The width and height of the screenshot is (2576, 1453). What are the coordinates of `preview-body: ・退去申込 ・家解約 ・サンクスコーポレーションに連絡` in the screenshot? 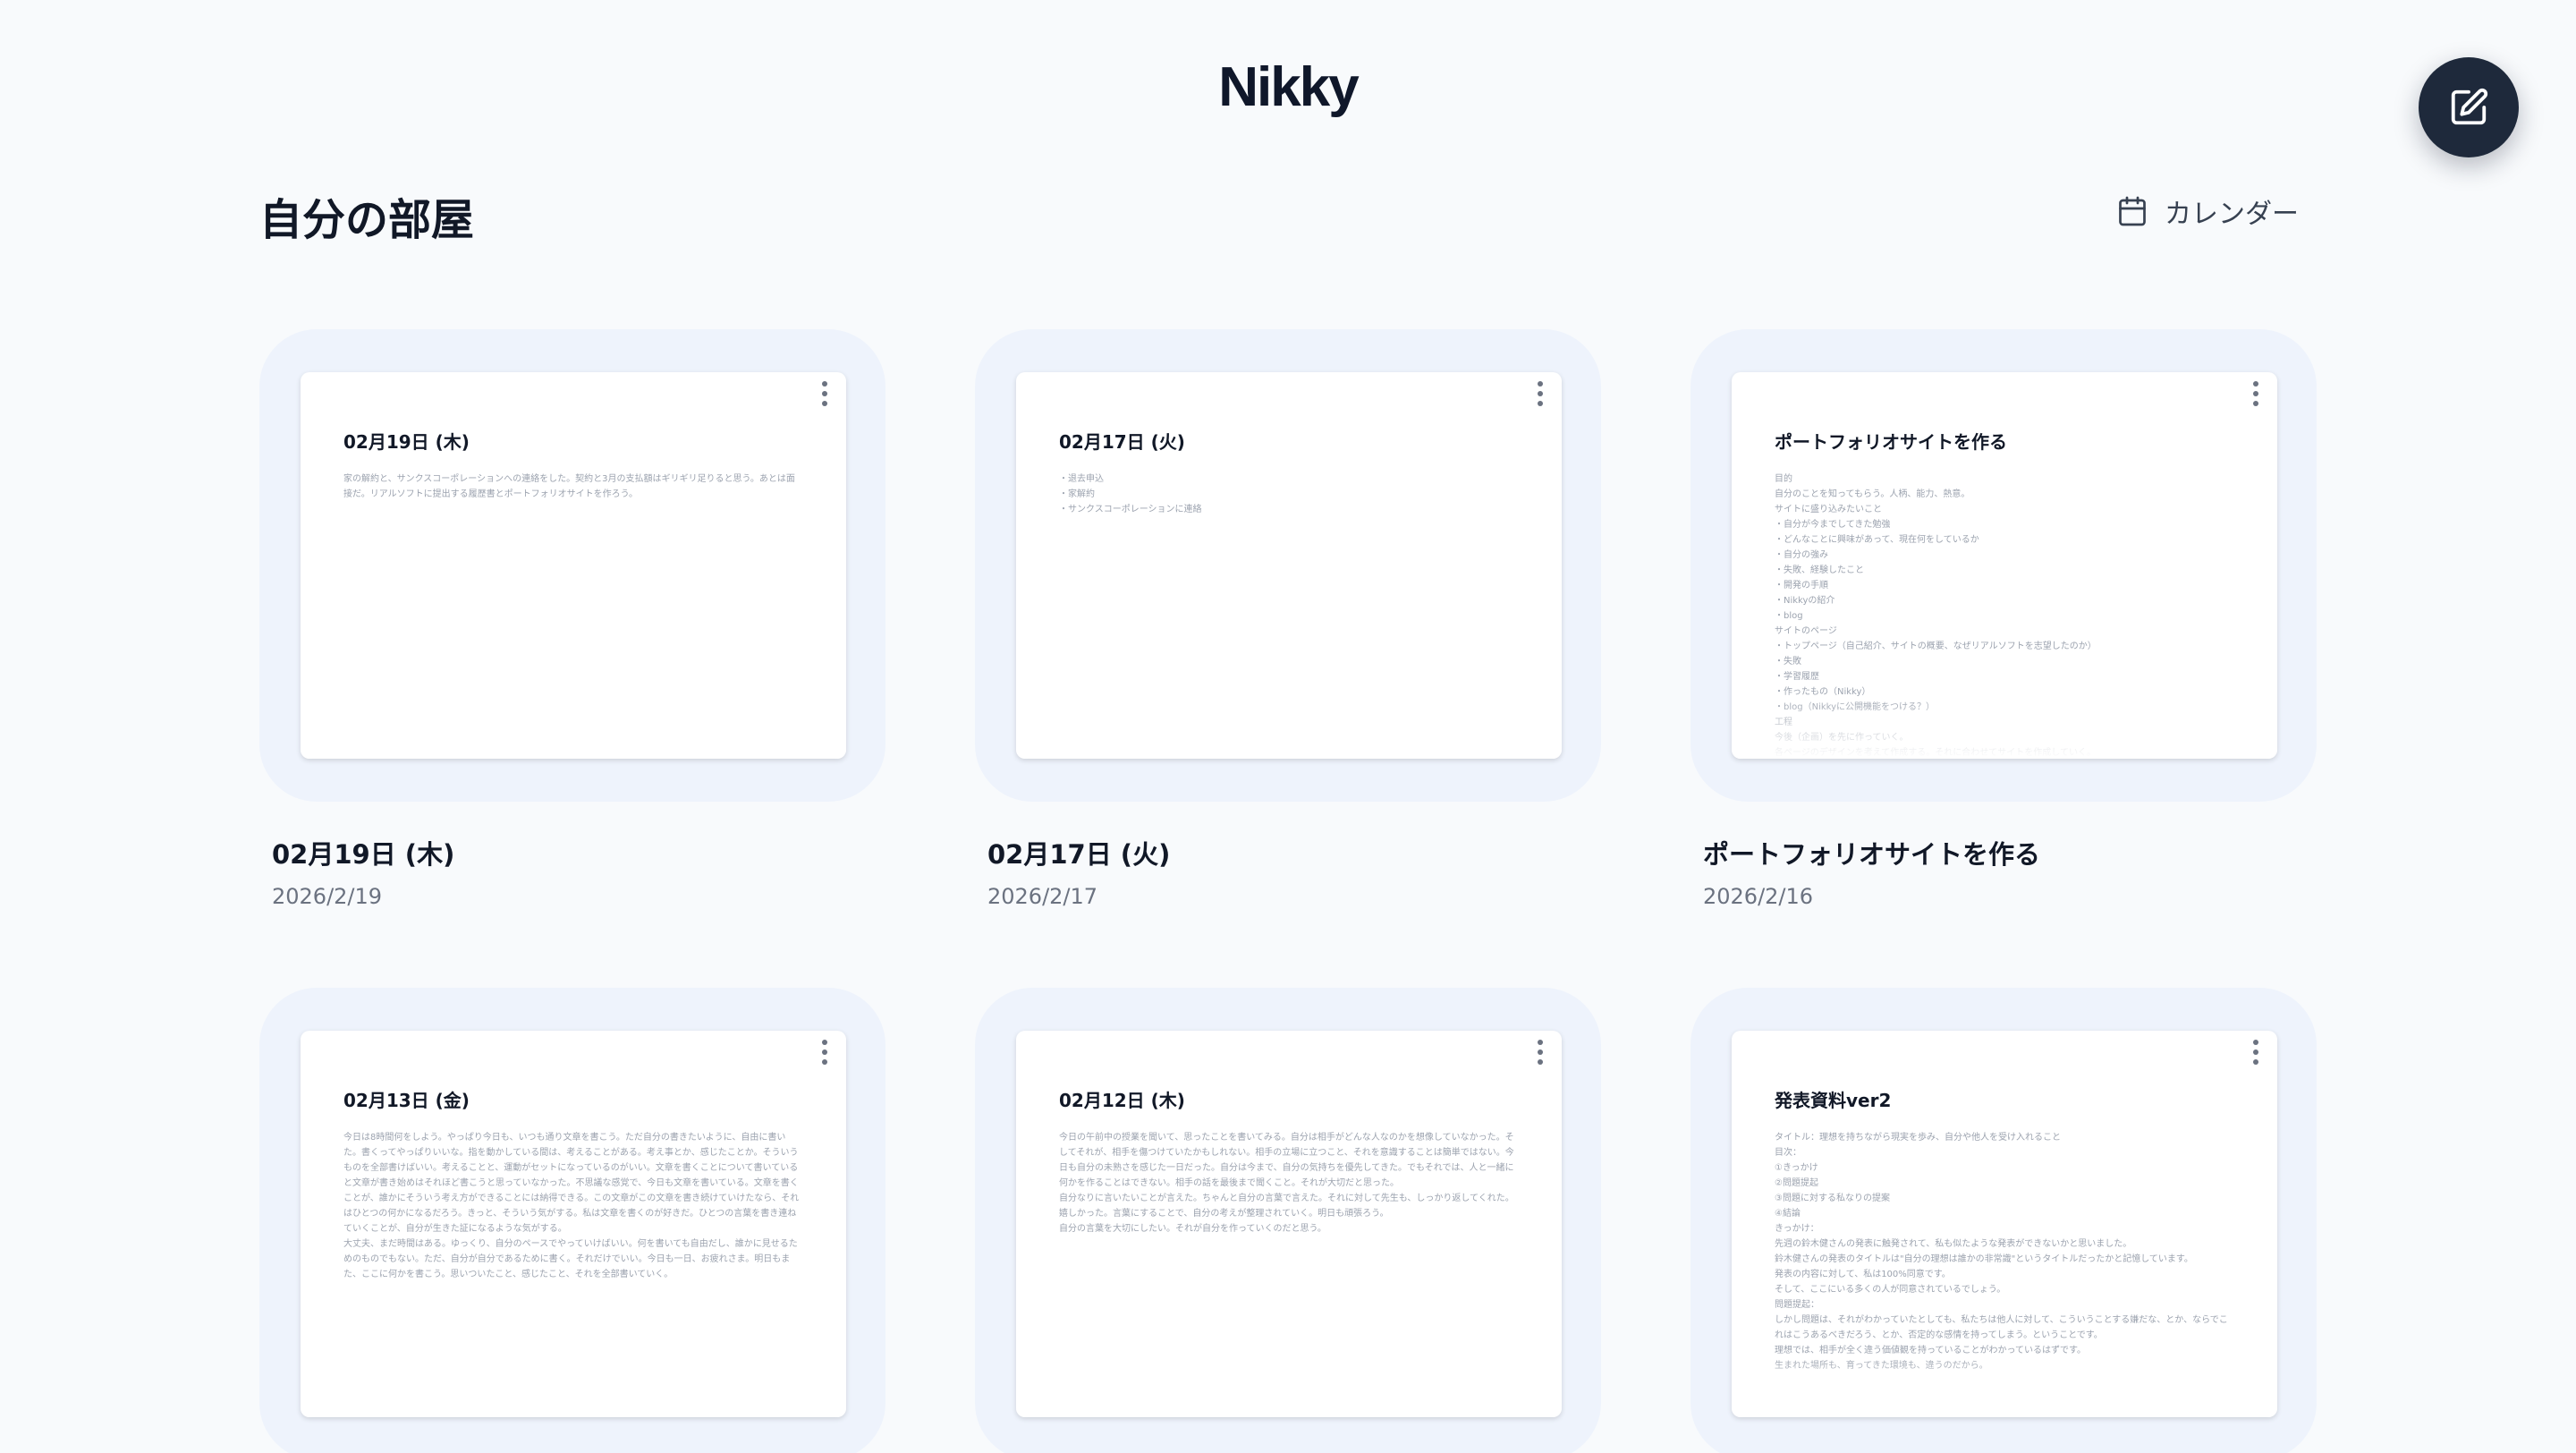 It's located at (1130, 494).